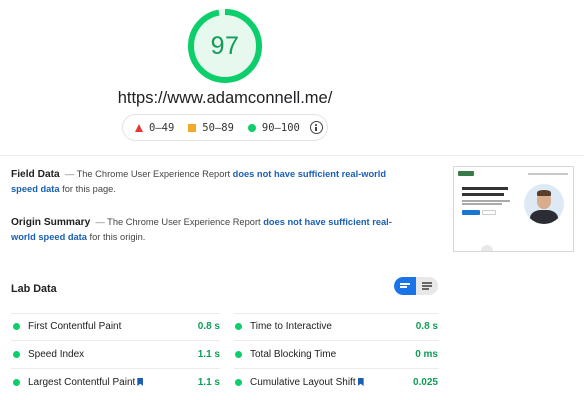  Describe the element at coordinates (548, 174) in the screenshot. I see `thumbnail-nav-links` at that location.